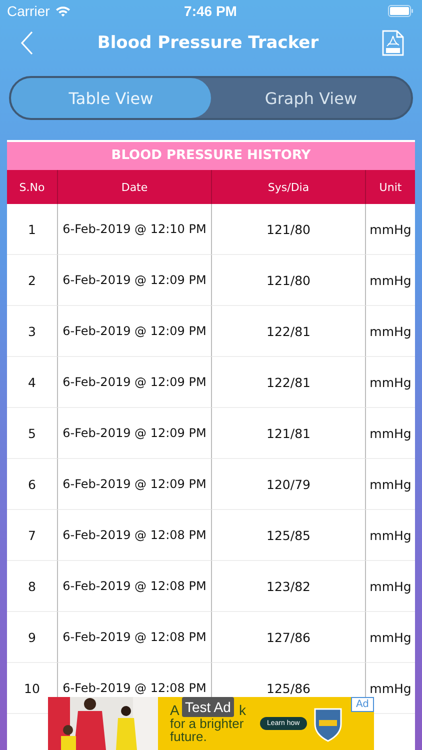 This screenshot has height=750, width=422. I want to click on ad-headline: A, so click(175, 710).